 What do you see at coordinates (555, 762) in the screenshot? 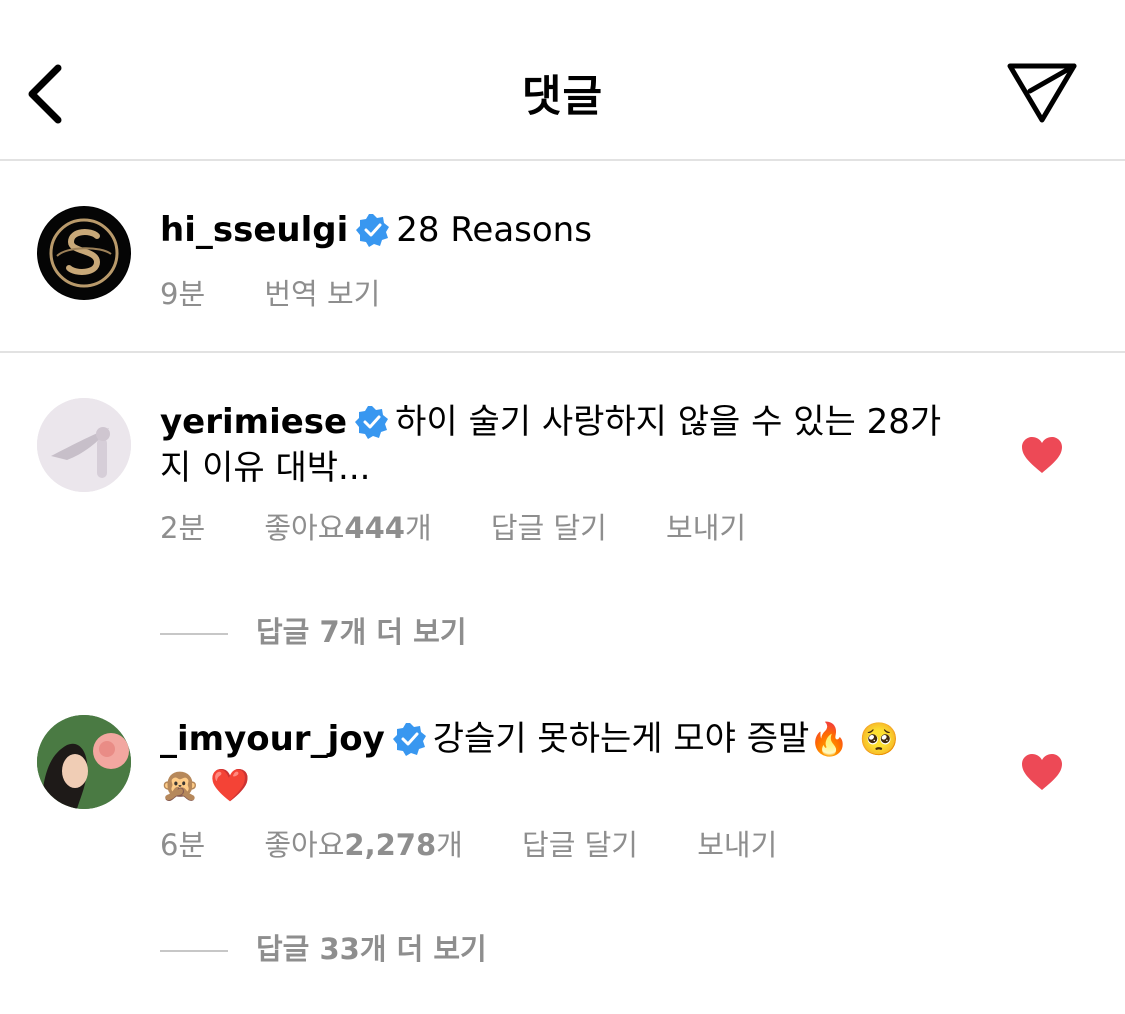
I see `comment-text: _imyour_joy 강슬기 못하는게 모야 증말🔥 🥺 🙊 ❤️` at bounding box center [555, 762].